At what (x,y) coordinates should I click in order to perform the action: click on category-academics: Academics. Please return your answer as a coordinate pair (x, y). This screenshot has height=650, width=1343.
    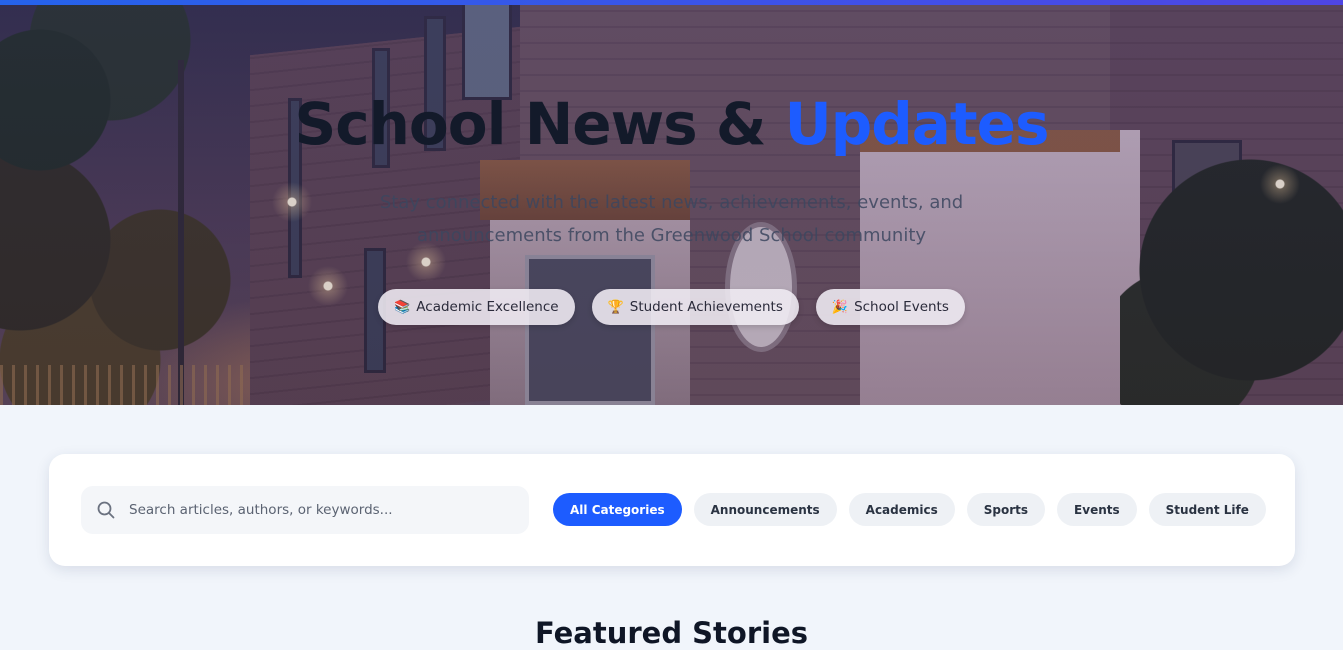
    Looking at the image, I should click on (901, 509).